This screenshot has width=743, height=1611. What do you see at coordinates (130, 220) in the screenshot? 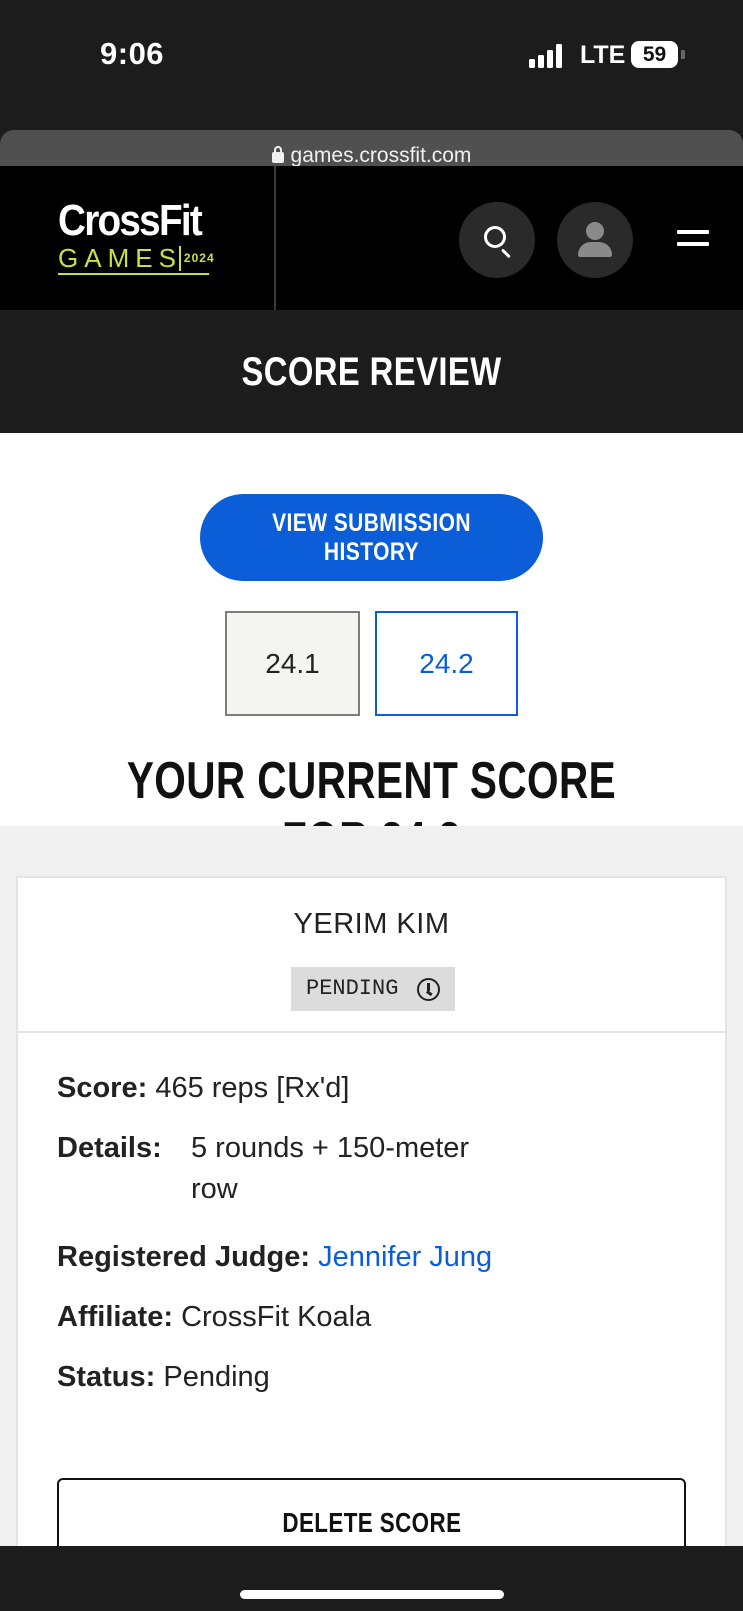
I see `logo-wordmark: CrossFit` at bounding box center [130, 220].